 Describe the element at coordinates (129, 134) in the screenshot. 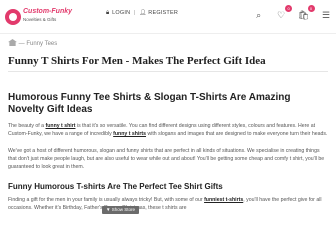

I see `funny-t-shirts-link: funny t shirts` at that location.